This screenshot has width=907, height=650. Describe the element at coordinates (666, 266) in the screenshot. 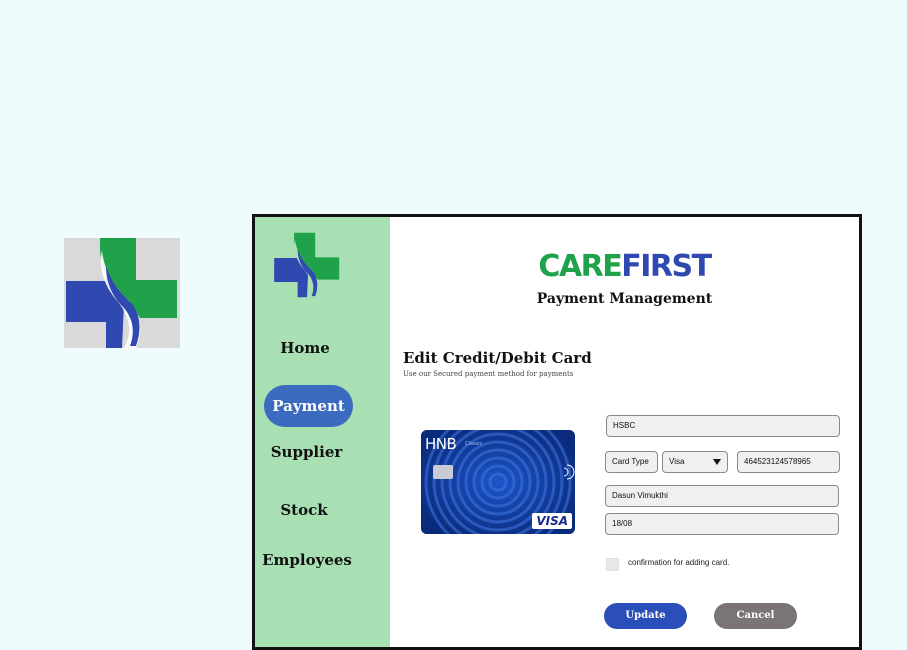

I see `brand-name-first: FIRST` at that location.